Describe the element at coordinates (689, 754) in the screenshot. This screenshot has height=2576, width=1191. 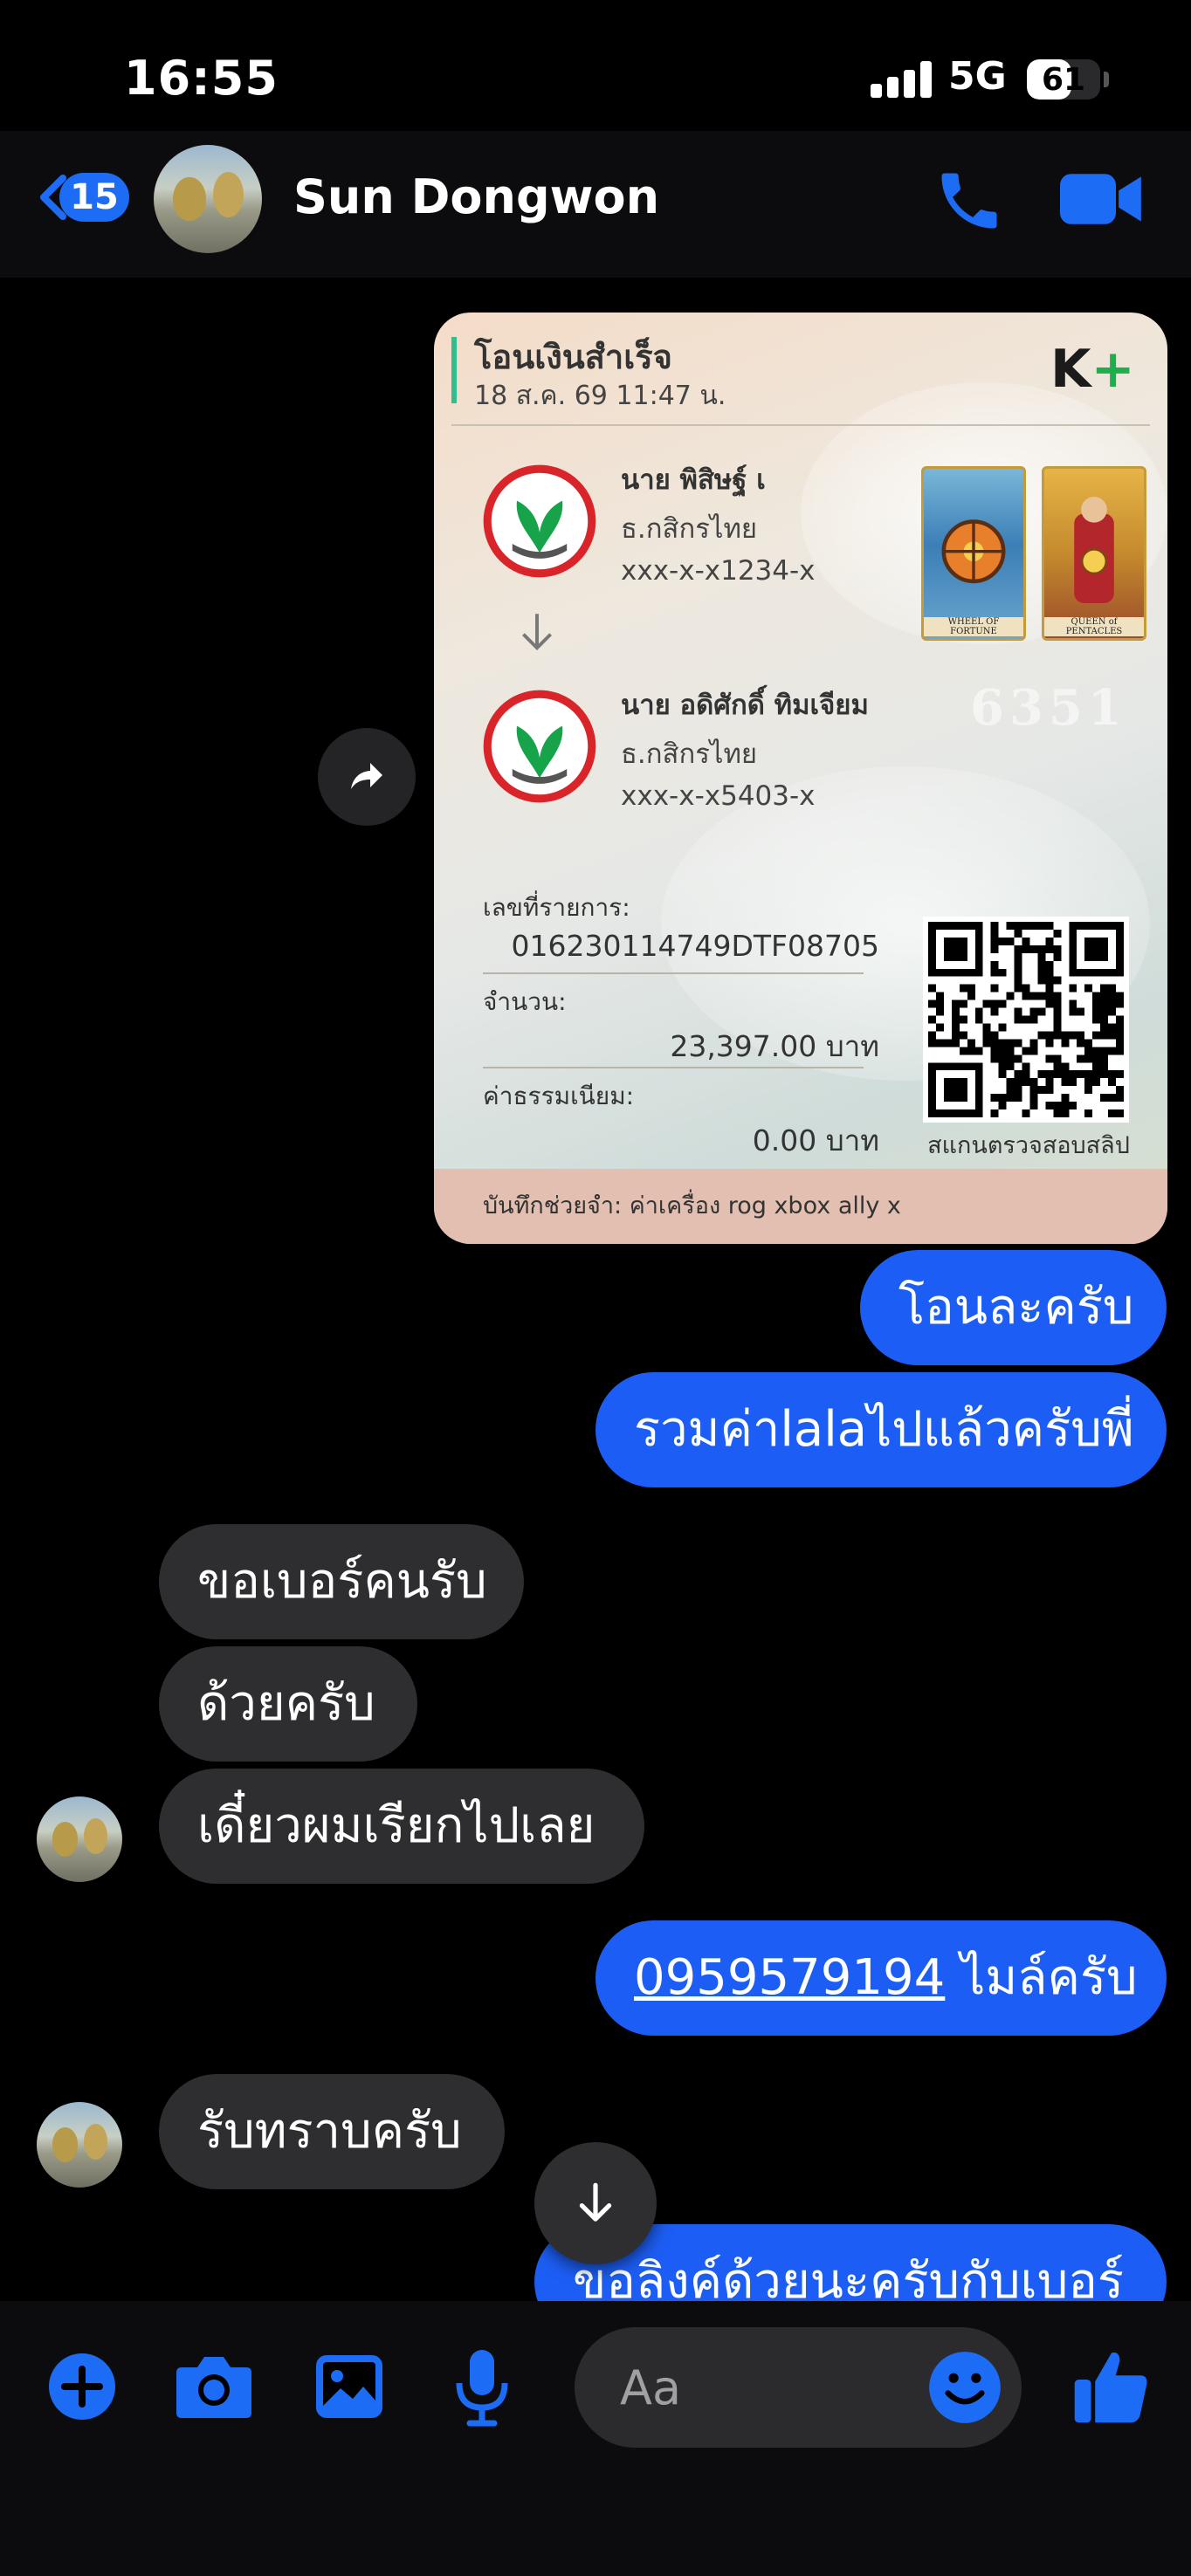
I see `receiver-bank: ธ.กสิกรไทย` at that location.